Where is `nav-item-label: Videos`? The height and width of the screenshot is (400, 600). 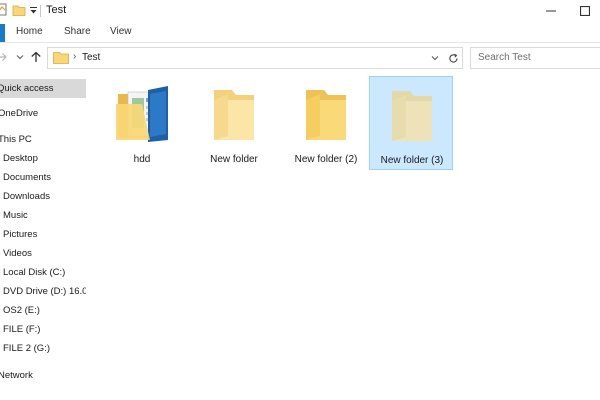 nav-item-label: Videos is located at coordinates (17, 253).